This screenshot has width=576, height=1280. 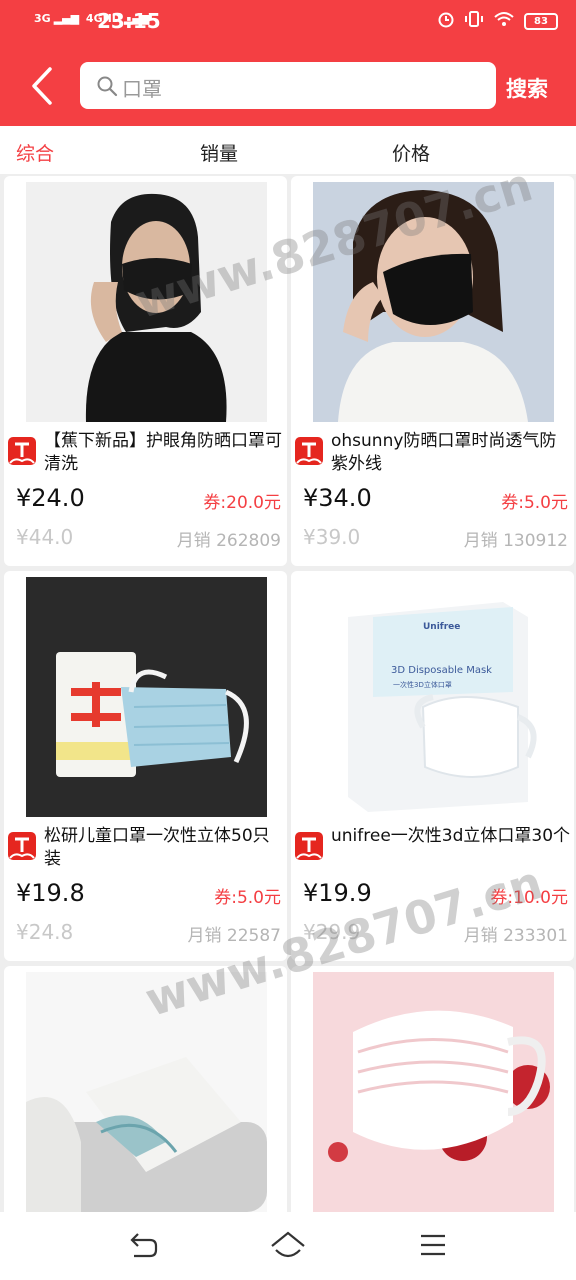 What do you see at coordinates (107, 86) in the screenshot?
I see `search-icon` at bounding box center [107, 86].